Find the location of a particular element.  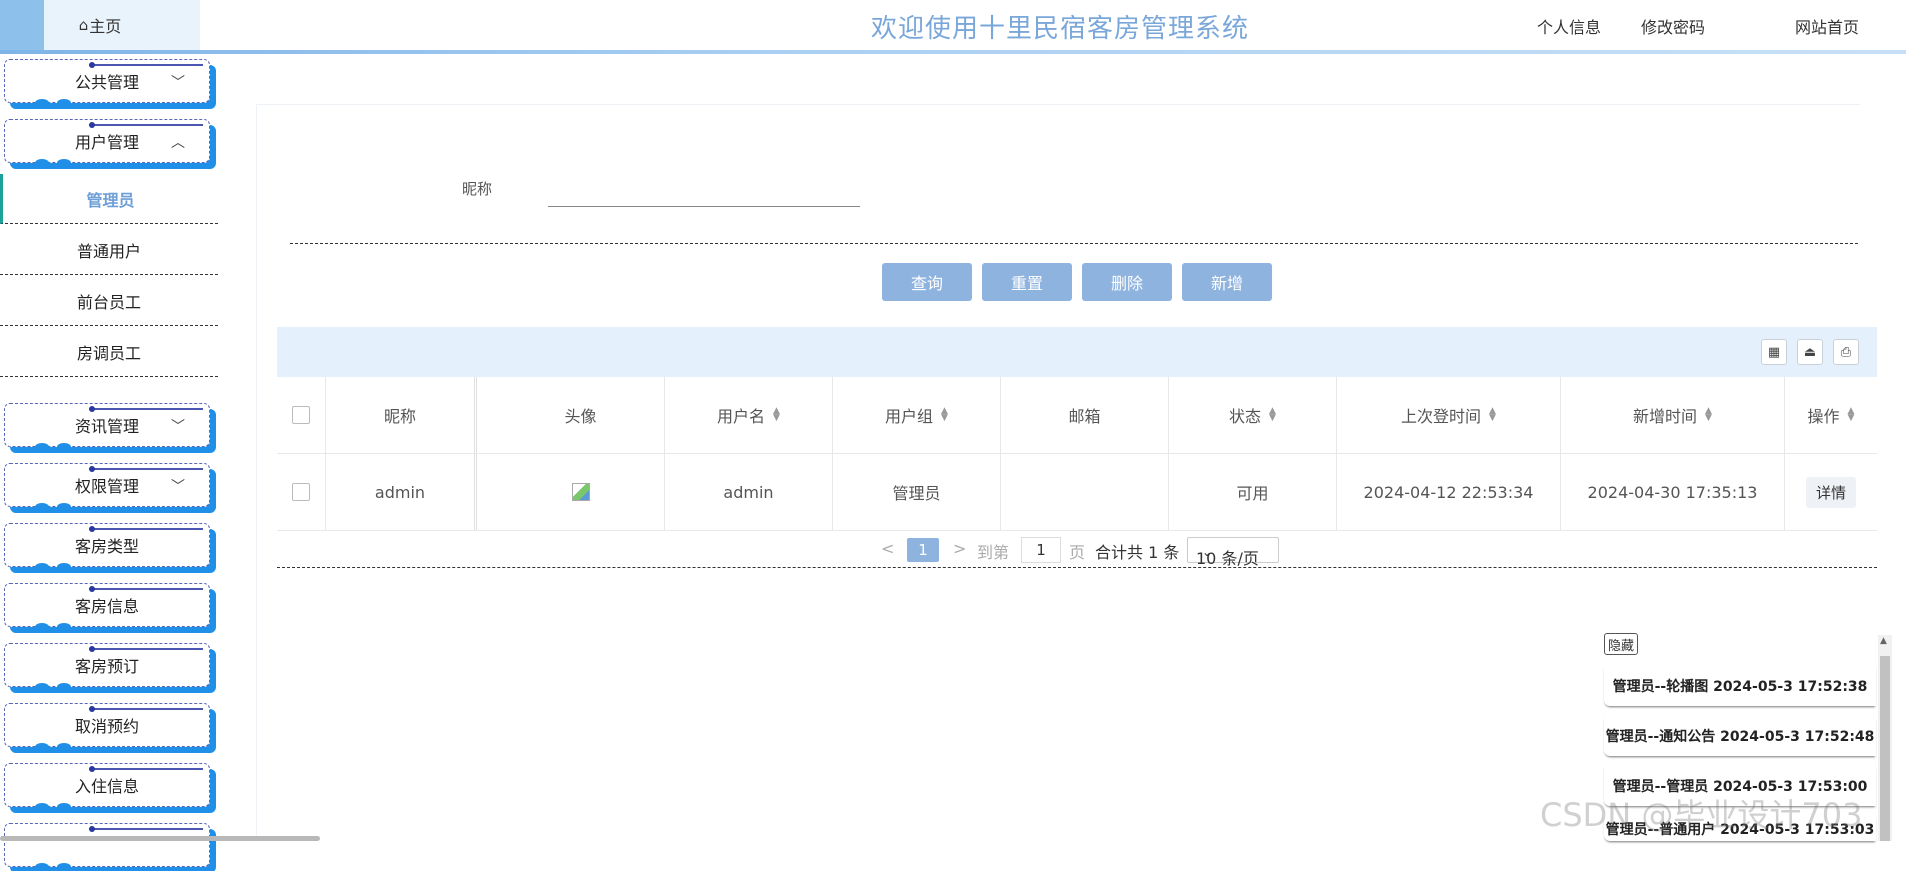

log-entry: 管理员--轮播图 2024-05-3 17:52:38 is located at coordinates (1740, 686).